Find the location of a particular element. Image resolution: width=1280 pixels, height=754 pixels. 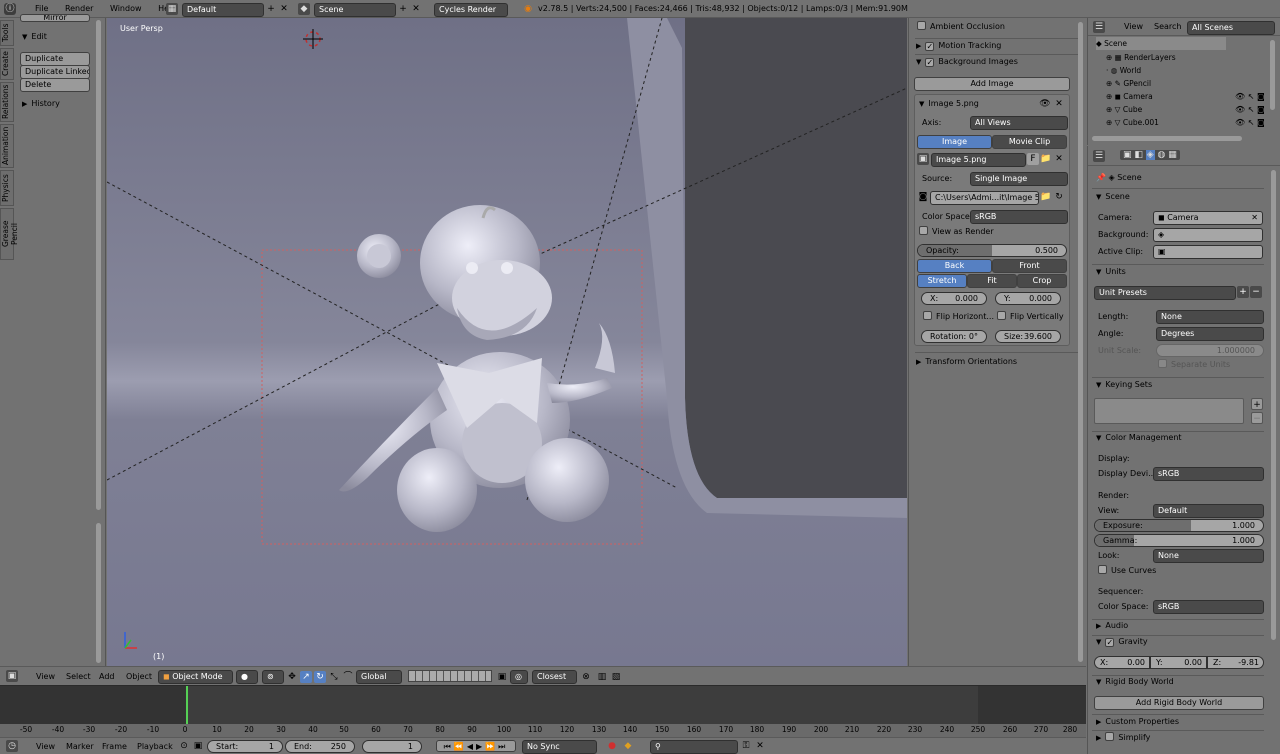

reload-image-icon: ↻ is located at coordinates (1059, 197).